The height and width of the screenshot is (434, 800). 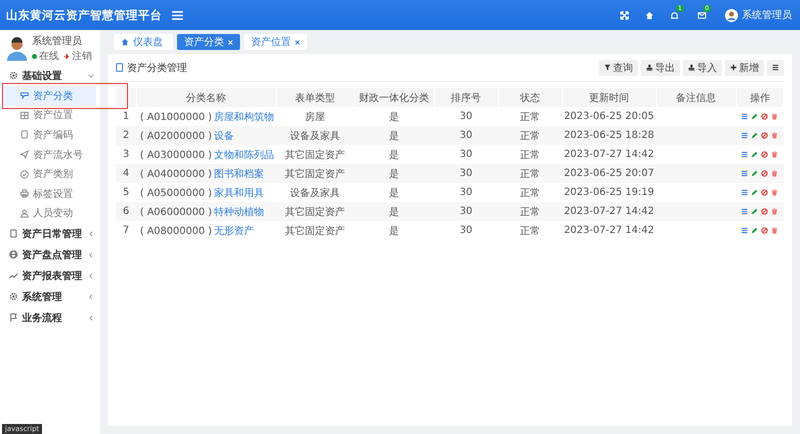 What do you see at coordinates (618, 68) in the screenshot?
I see `toolbar-button: 查询` at bounding box center [618, 68].